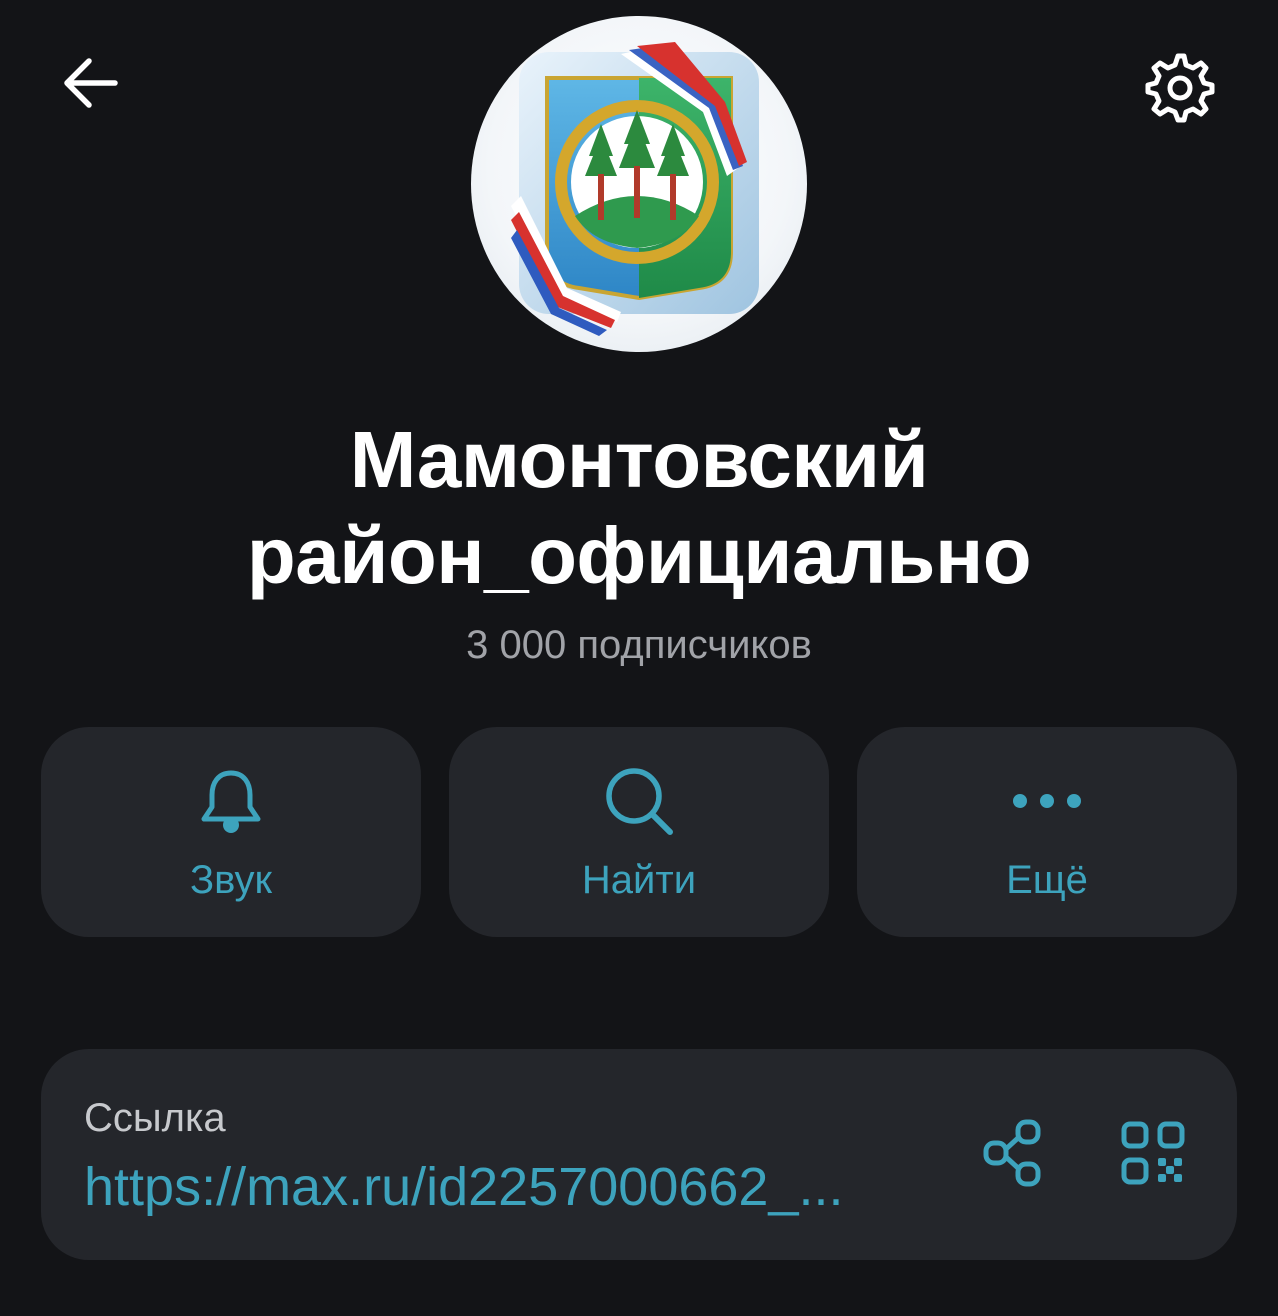 The image size is (1278, 1316). I want to click on settings-button, so click(1178, 90).